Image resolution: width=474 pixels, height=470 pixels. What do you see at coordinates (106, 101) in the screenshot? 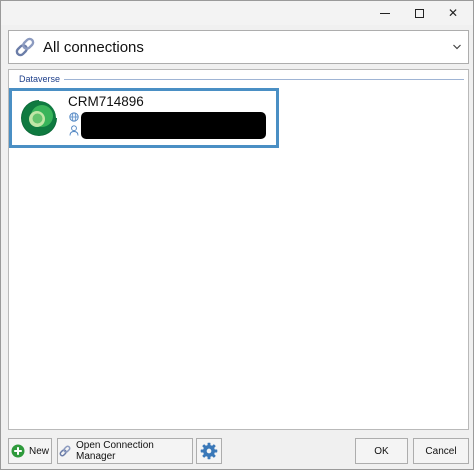
I see `connection-name: CRM714896` at bounding box center [106, 101].